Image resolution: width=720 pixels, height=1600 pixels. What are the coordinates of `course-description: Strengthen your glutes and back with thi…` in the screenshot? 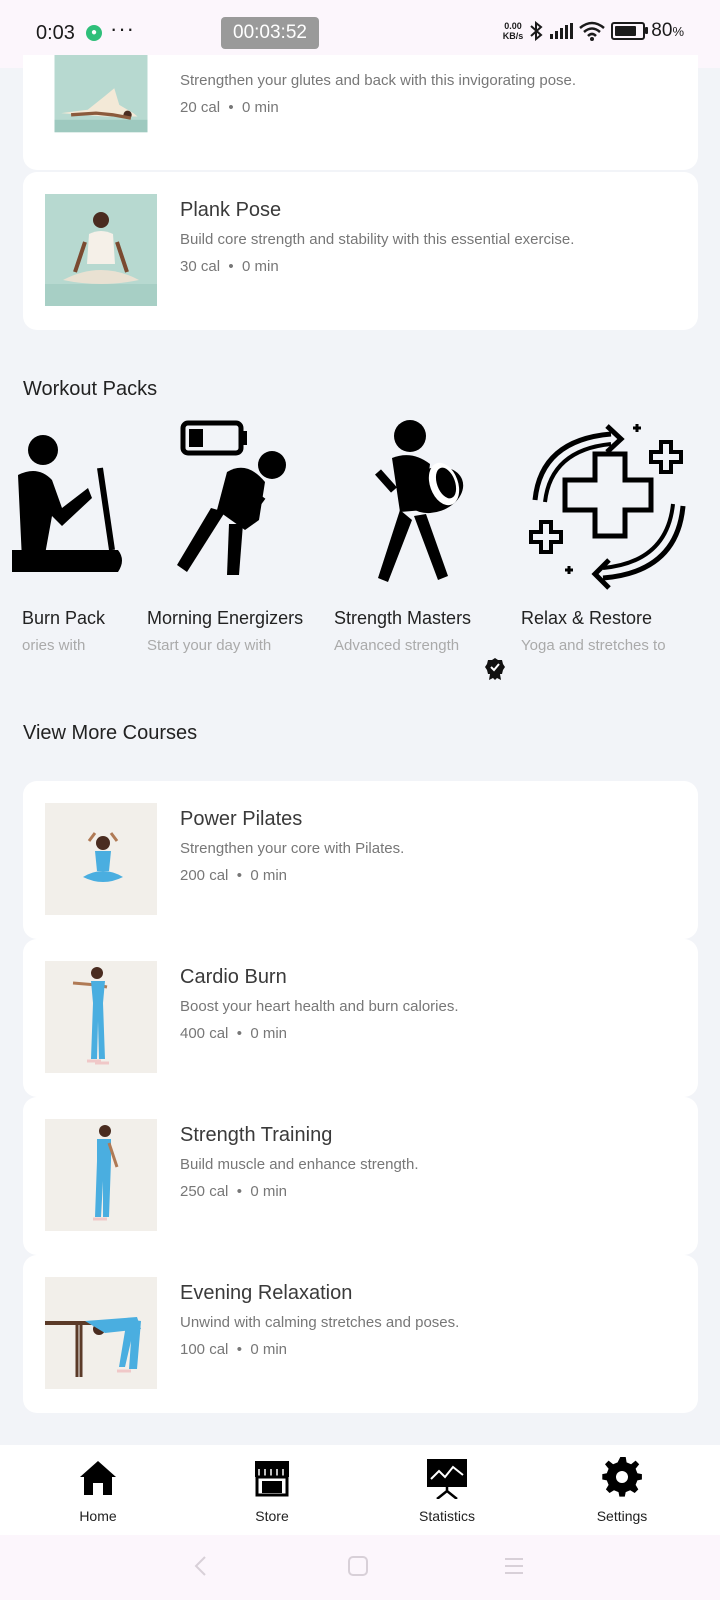 It's located at (378, 80).